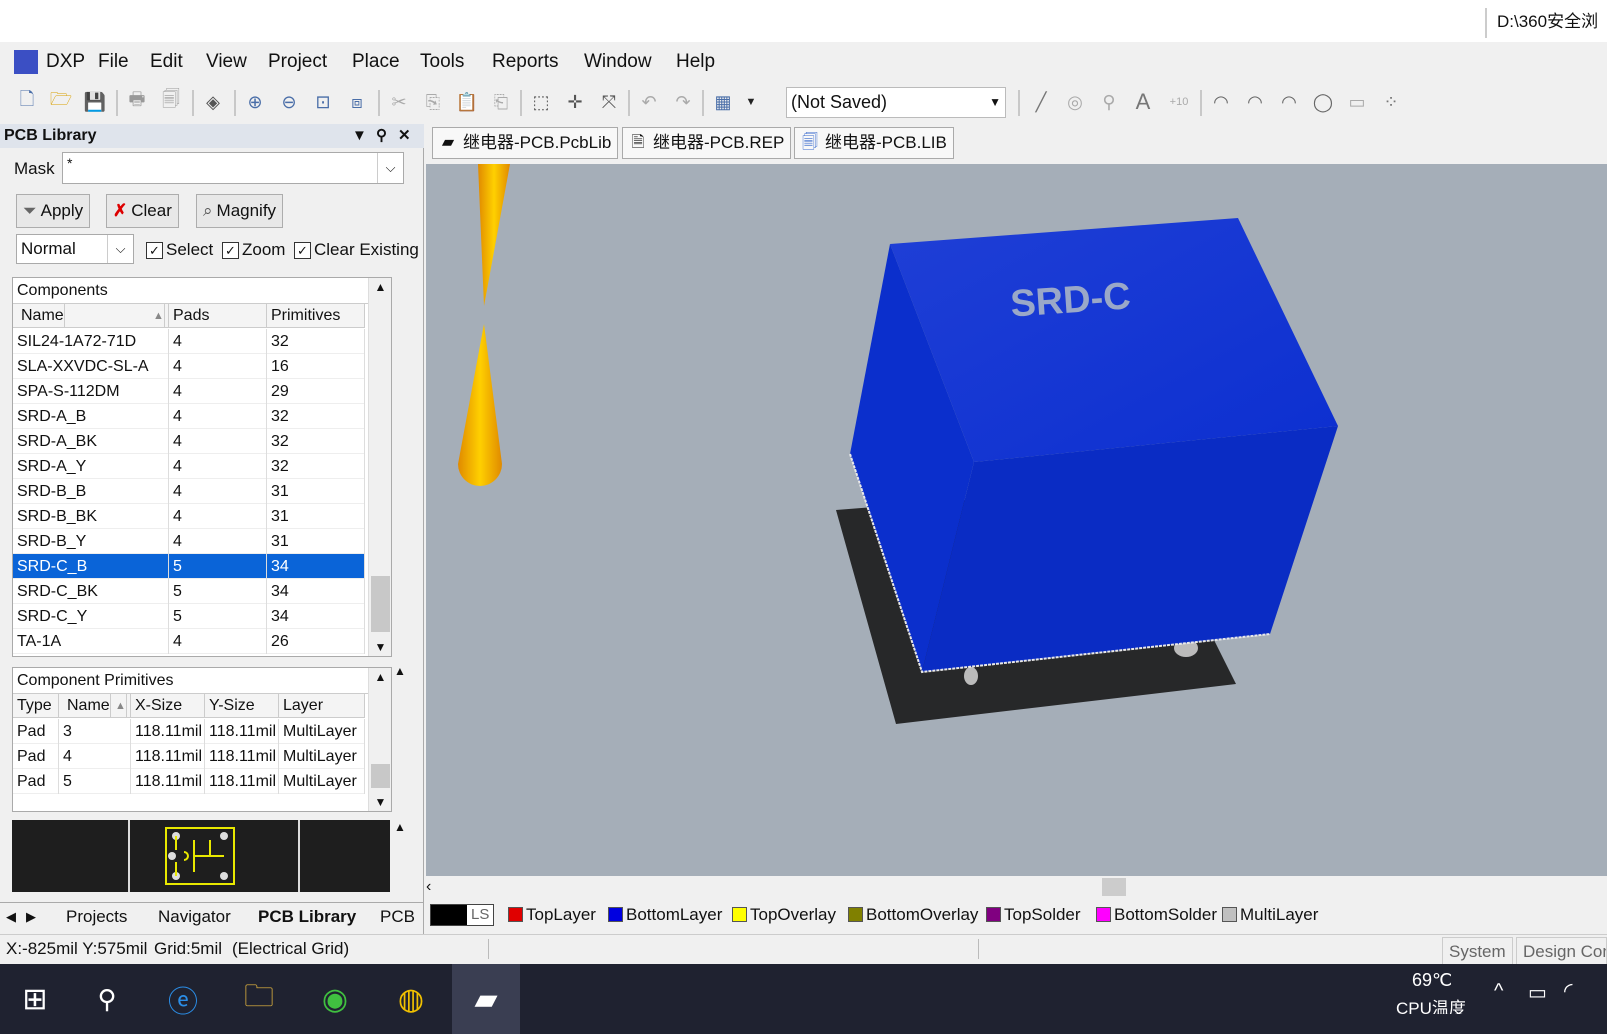  I want to click on menu-edit: Edit, so click(166, 62).